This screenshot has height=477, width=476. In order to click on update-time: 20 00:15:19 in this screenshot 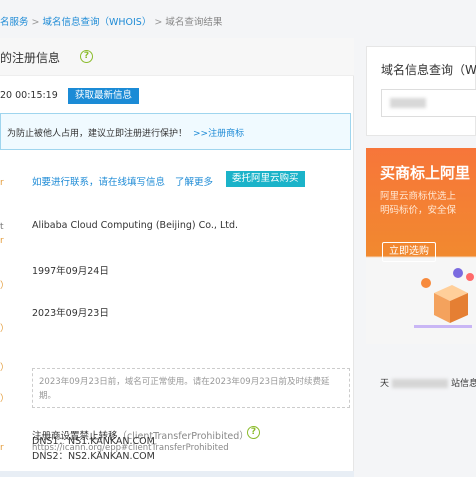, I will do `click(29, 95)`.